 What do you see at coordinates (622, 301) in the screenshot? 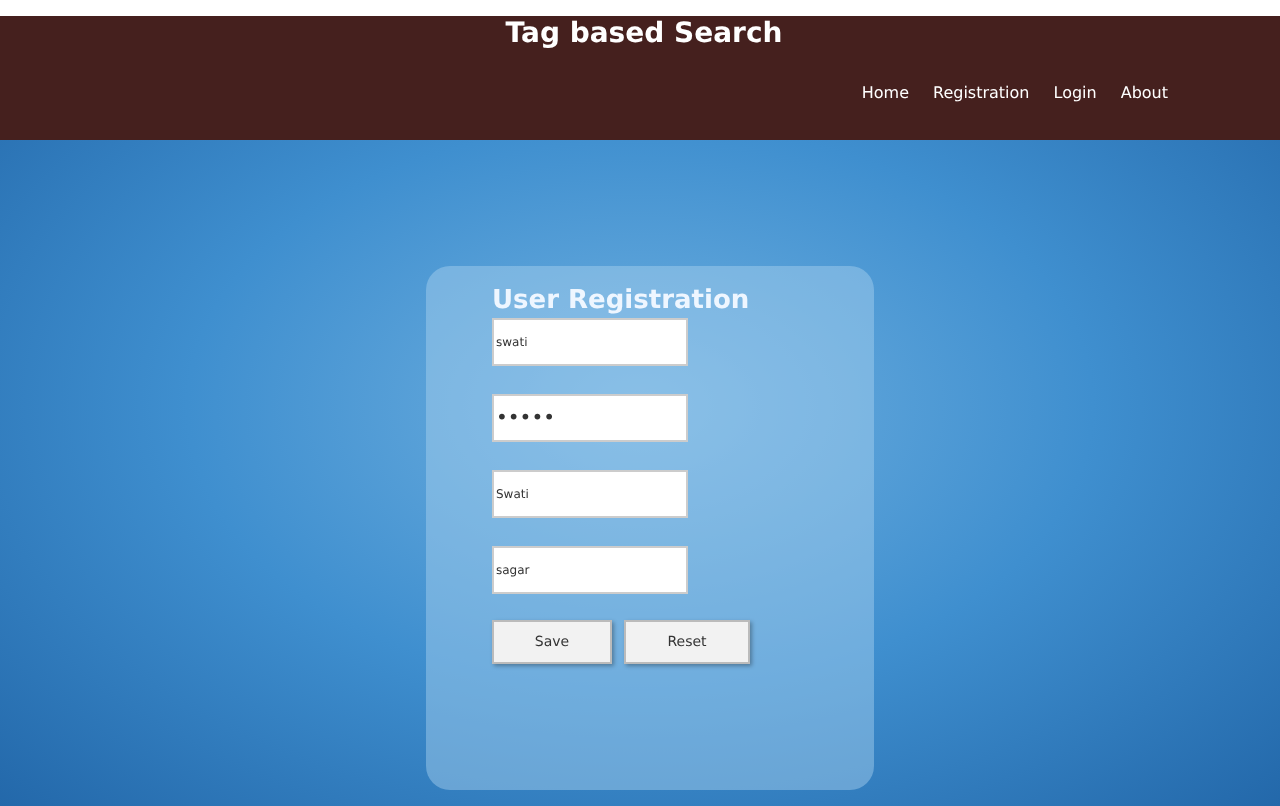
I see `form-title: User Registration` at bounding box center [622, 301].